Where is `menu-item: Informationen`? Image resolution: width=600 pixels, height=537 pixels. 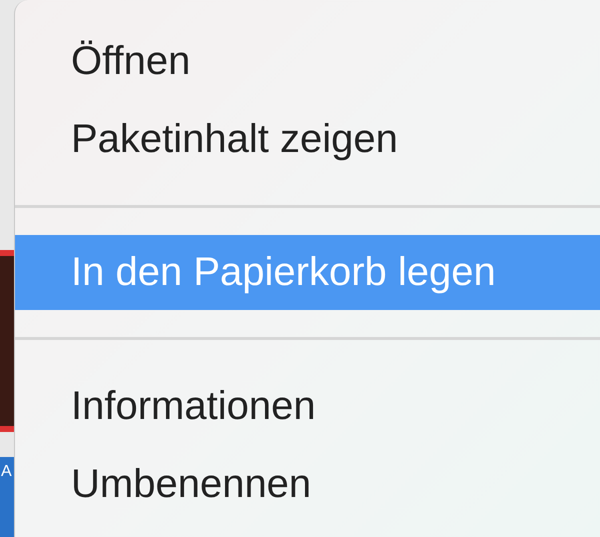
menu-item: Informationen is located at coordinates (307, 406).